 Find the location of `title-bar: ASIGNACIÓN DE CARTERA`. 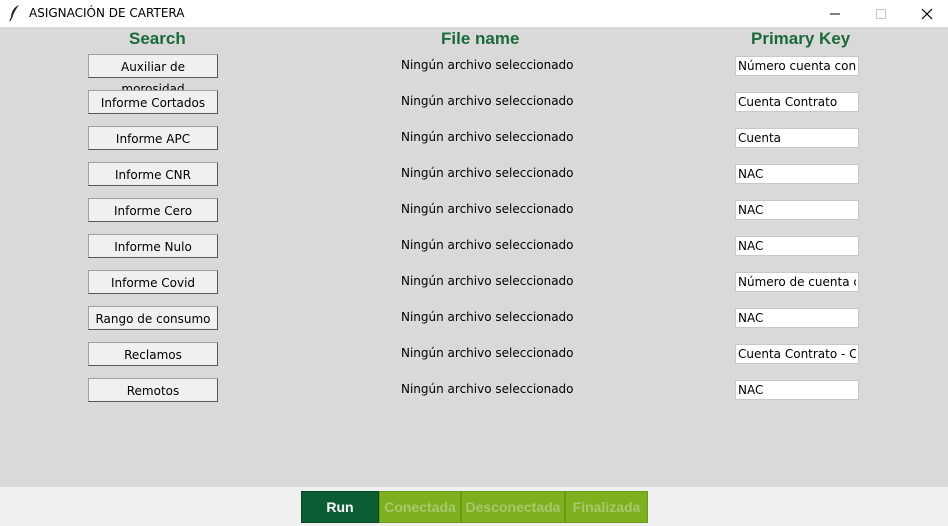

title-bar: ASIGNACIÓN DE CARTERA is located at coordinates (474, 13).